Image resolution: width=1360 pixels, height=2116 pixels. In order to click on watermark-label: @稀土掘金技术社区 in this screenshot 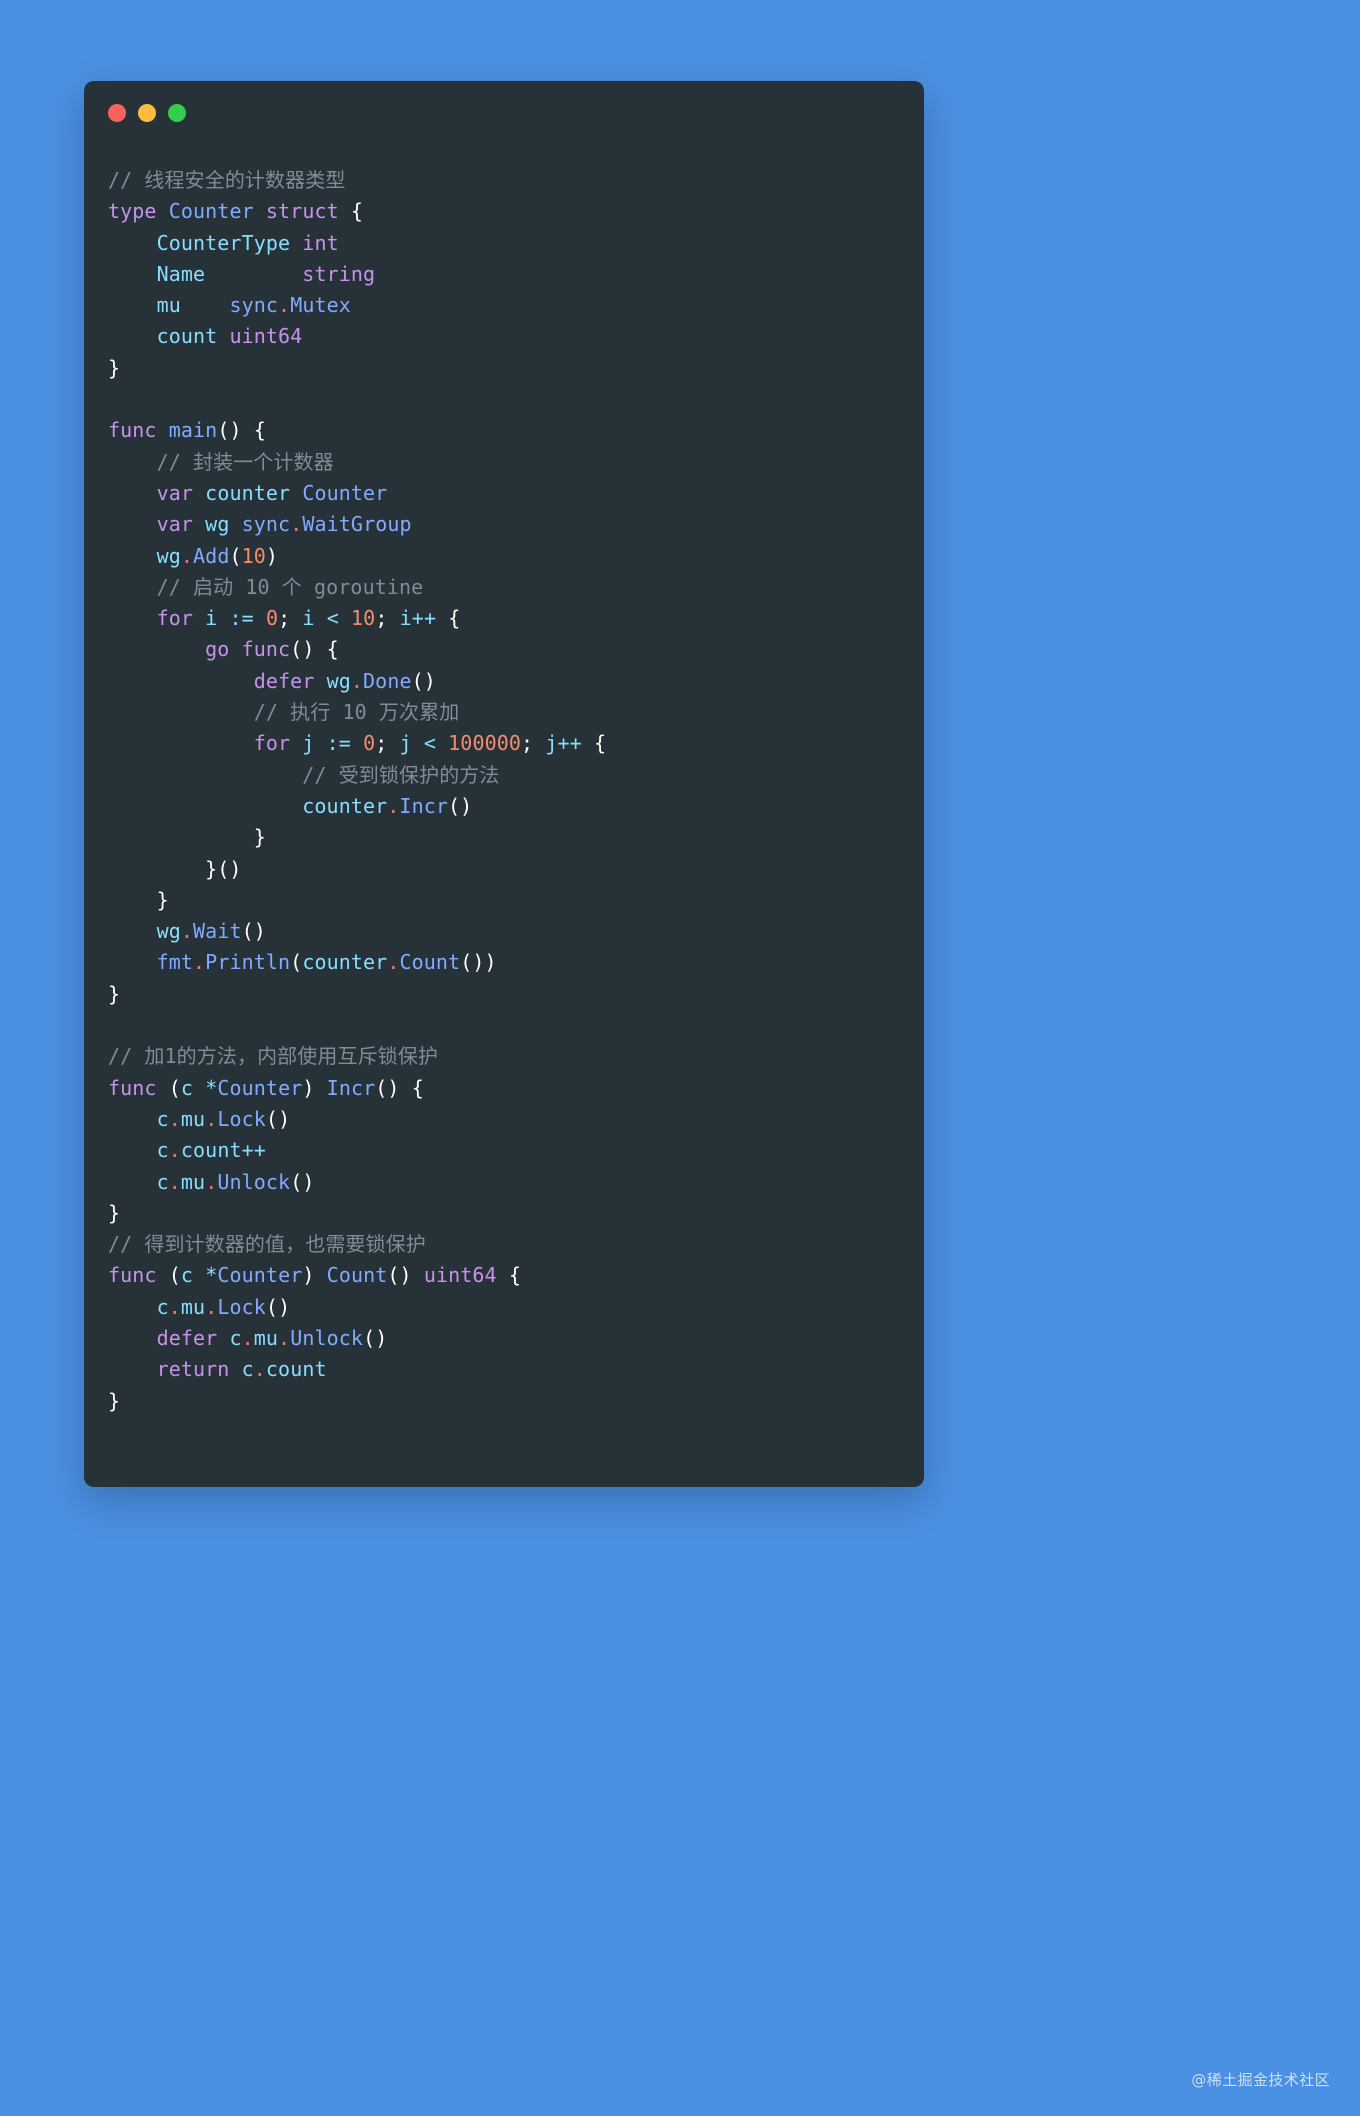, I will do `click(1260, 2080)`.